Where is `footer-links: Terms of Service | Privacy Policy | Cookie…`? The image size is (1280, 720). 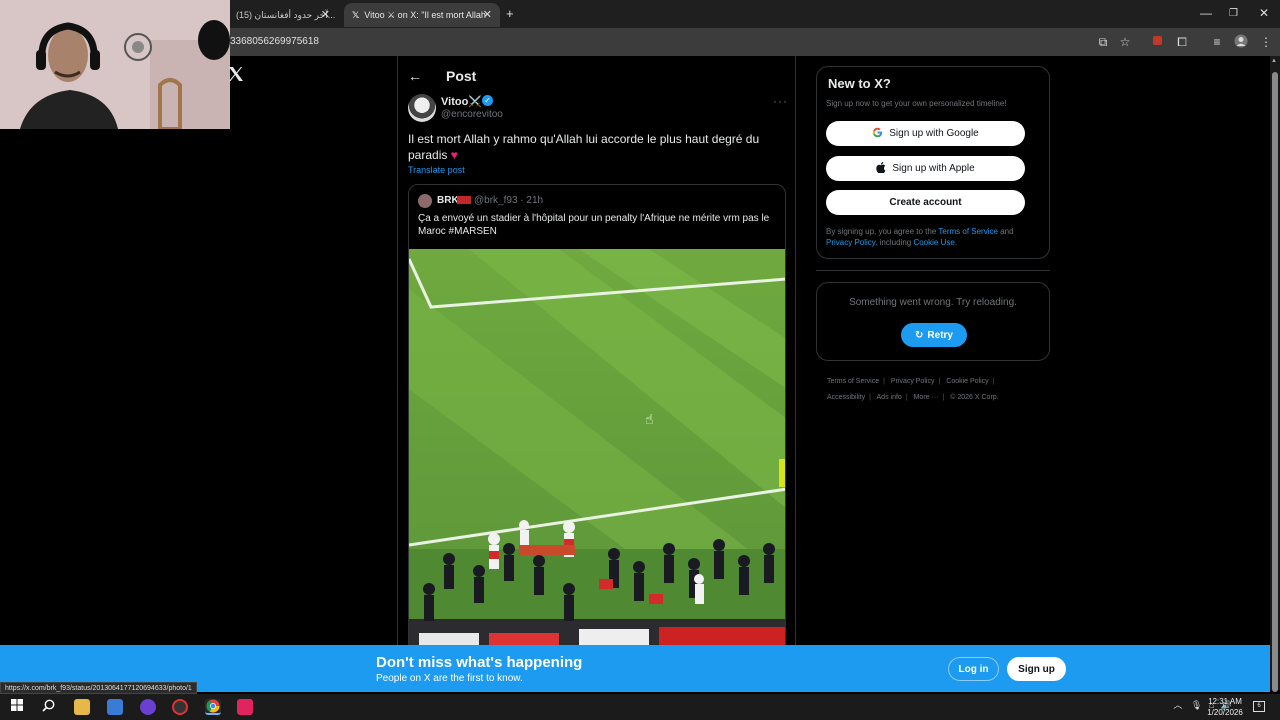 footer-links: Terms of Service | Privacy Policy | Cookie… is located at coordinates (913, 389).